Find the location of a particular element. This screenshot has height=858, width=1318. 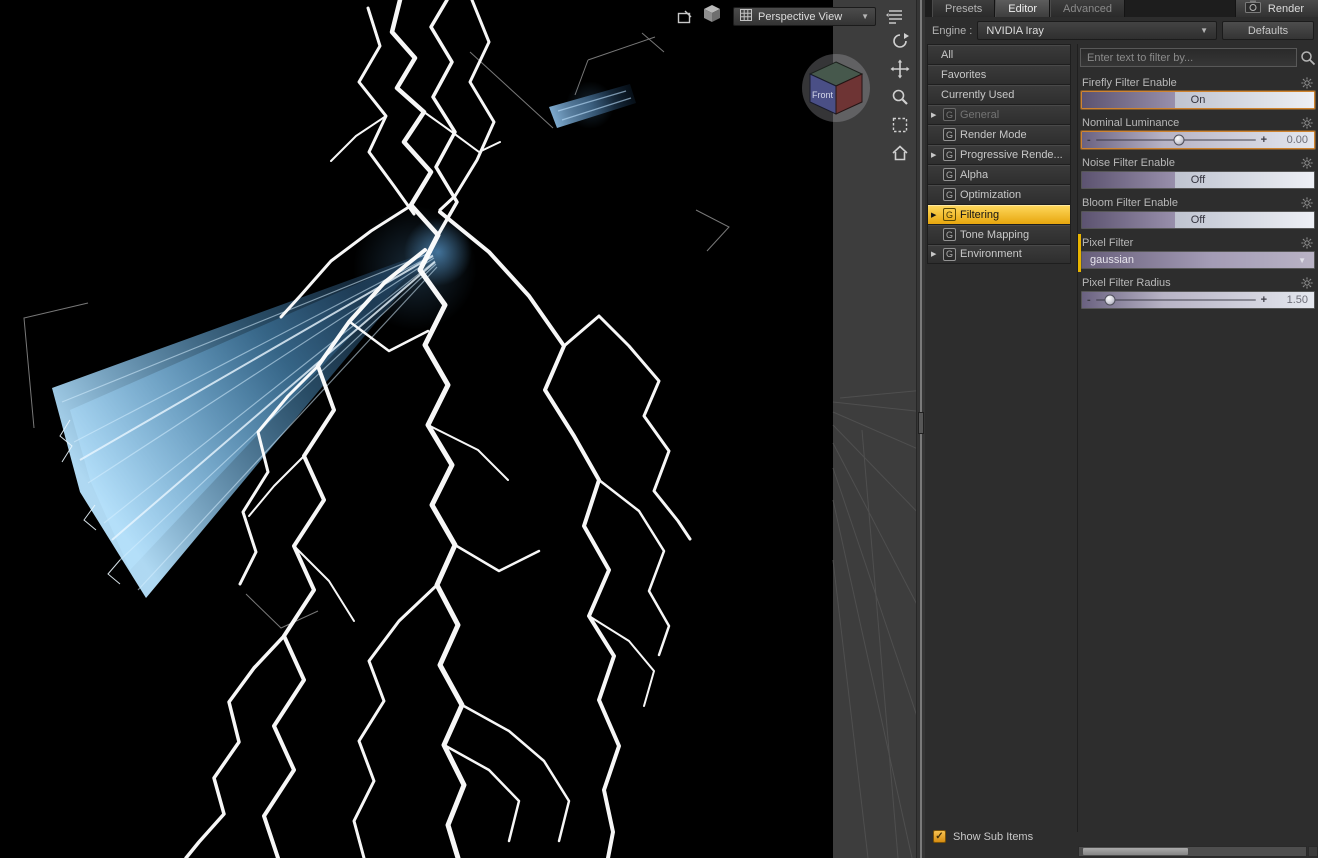

engine-value: NVIDIA Iray is located at coordinates (1015, 30).